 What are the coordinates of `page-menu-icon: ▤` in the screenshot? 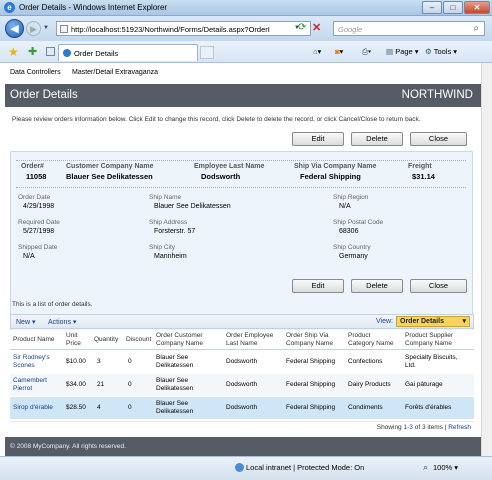 It's located at (390, 51).